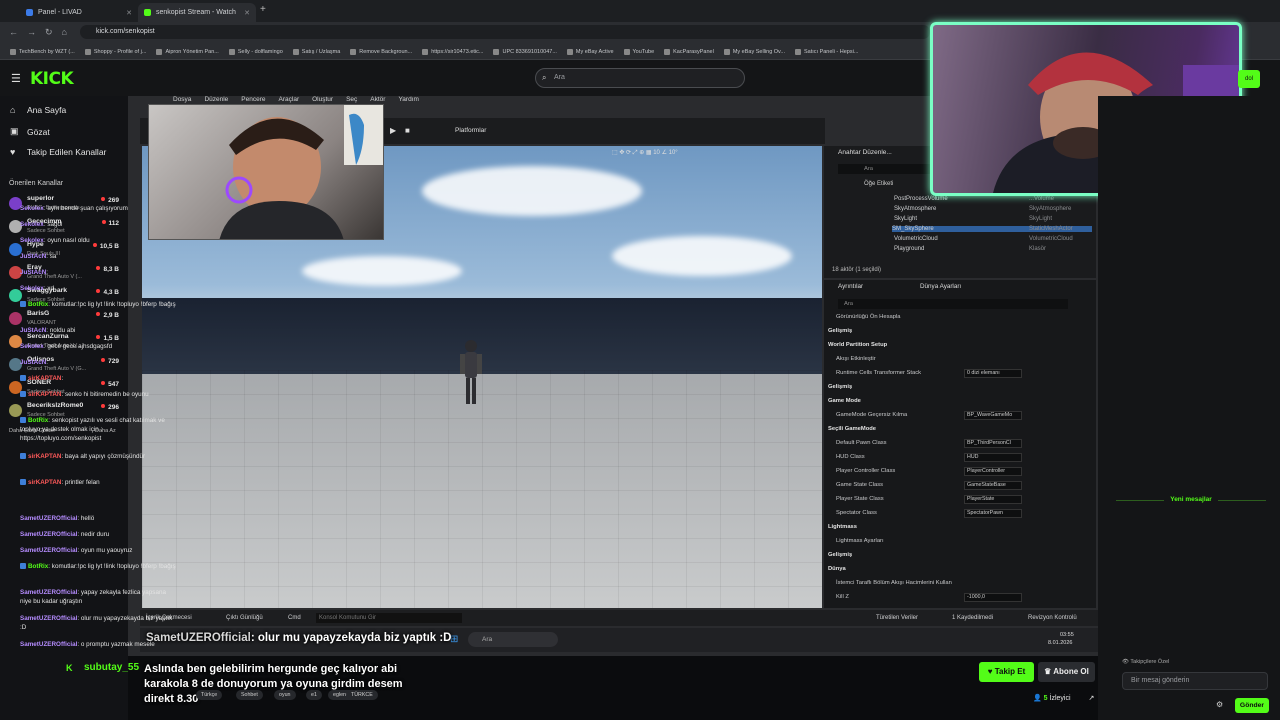  Describe the element at coordinates (408, 99) in the screenshot. I see `ue-menu-item: Yardım` at that location.